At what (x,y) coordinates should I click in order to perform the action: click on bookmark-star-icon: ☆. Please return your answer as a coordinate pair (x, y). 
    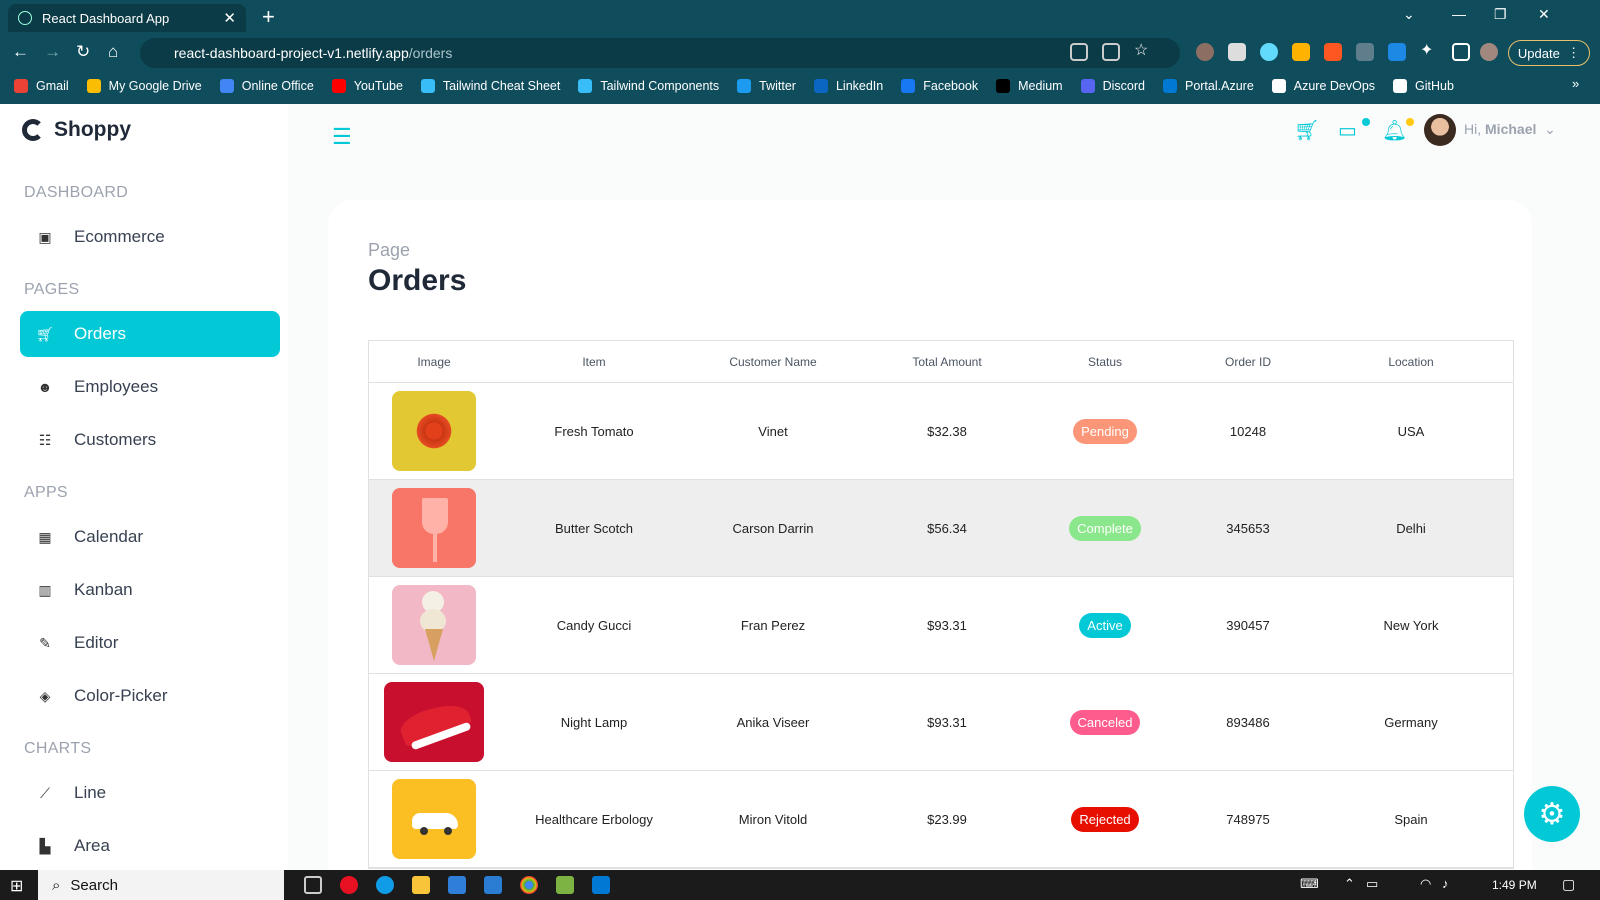
    Looking at the image, I should click on (1143, 49).